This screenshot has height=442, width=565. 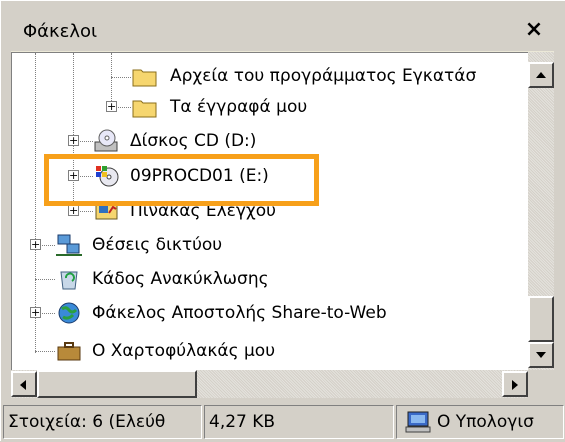 I want to click on scroll-down-button, so click(x=541, y=355).